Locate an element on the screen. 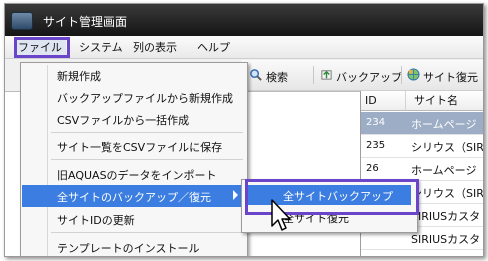  menu-item-new-from-backup: バックアップファイルから新規作成 is located at coordinates (134, 97).